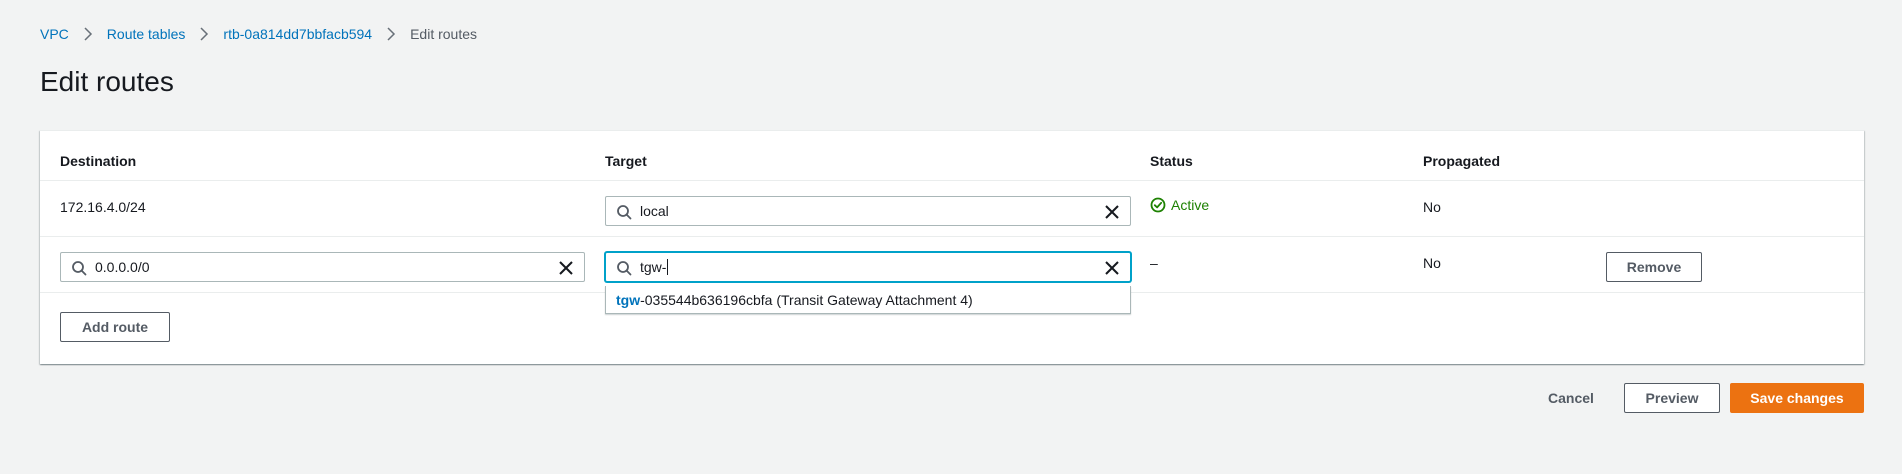 The image size is (1902, 474). I want to click on text-caret, so click(668, 267).